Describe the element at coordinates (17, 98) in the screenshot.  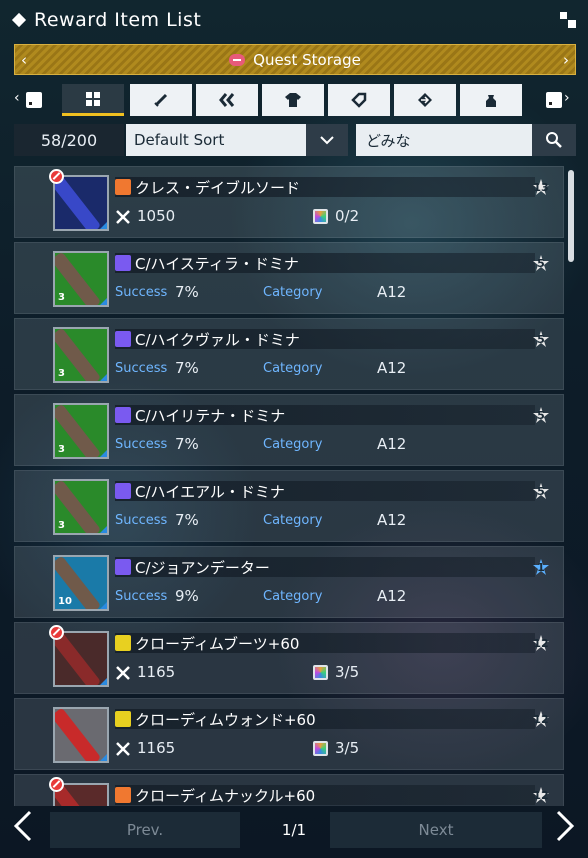
I see `tab-left-arrow-icon: ‹` at that location.